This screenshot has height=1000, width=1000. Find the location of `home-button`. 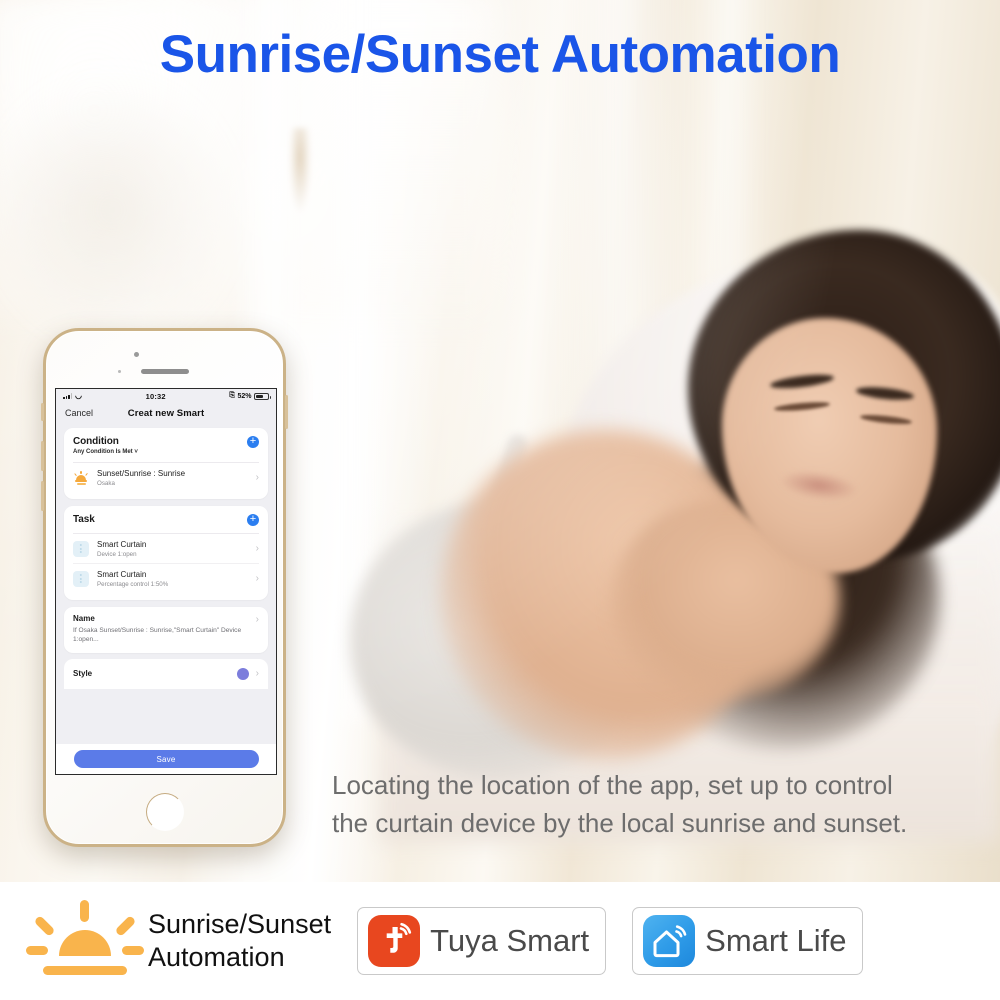

home-button is located at coordinates (164, 812).